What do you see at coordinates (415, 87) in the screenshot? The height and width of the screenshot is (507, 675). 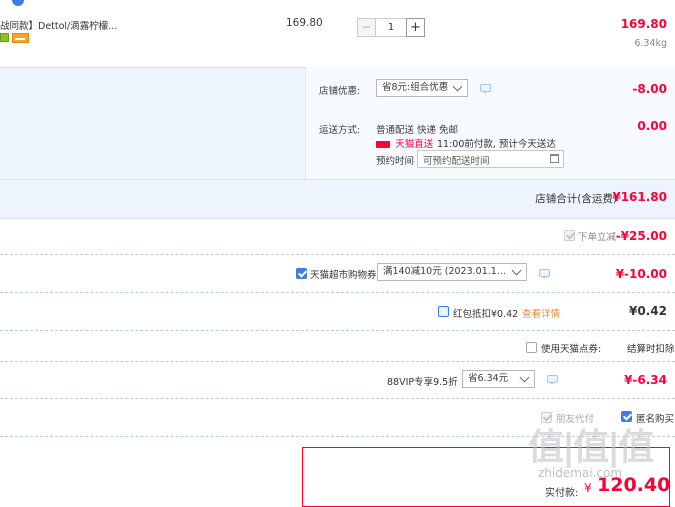 I see `shop-discount-select-value: 省8元:组合优惠` at bounding box center [415, 87].